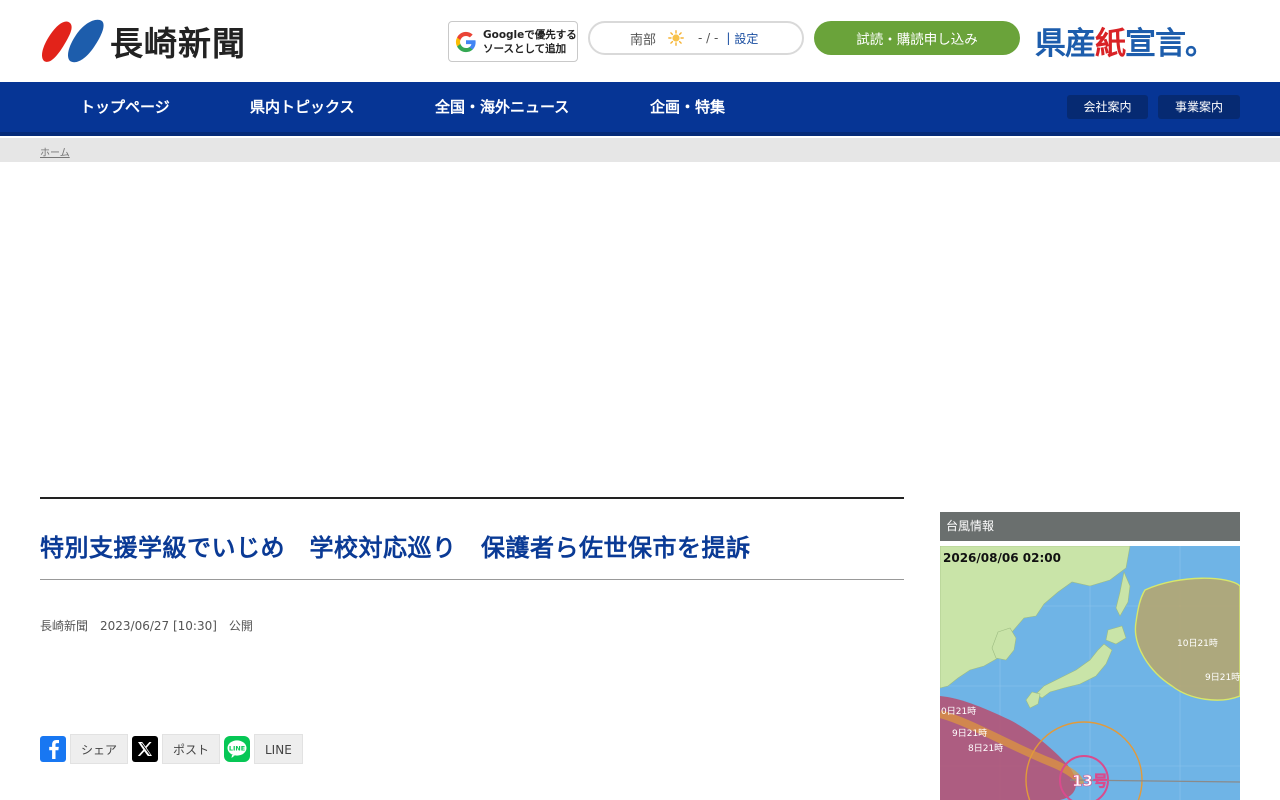 Image resolution: width=1280 pixels, height=800 pixels. I want to click on sun-icon, so click(676, 38).